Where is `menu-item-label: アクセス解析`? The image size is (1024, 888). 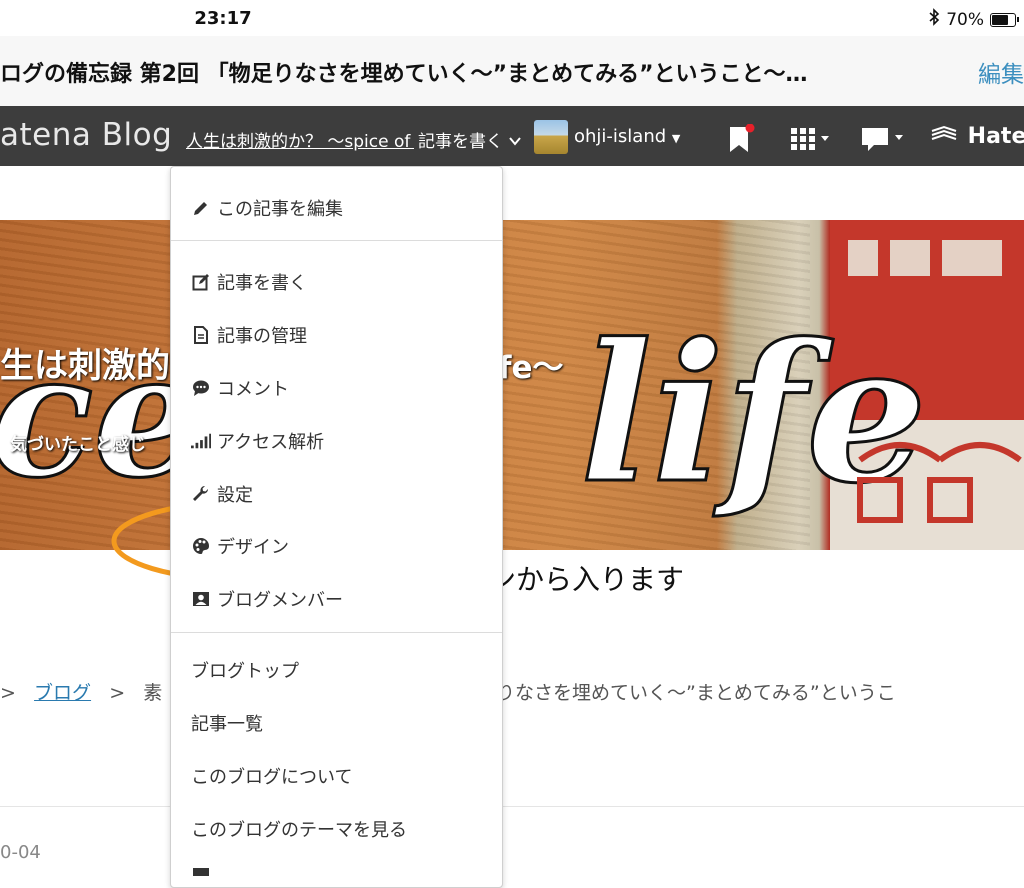
menu-item-label: アクセス解析 is located at coordinates (271, 442).